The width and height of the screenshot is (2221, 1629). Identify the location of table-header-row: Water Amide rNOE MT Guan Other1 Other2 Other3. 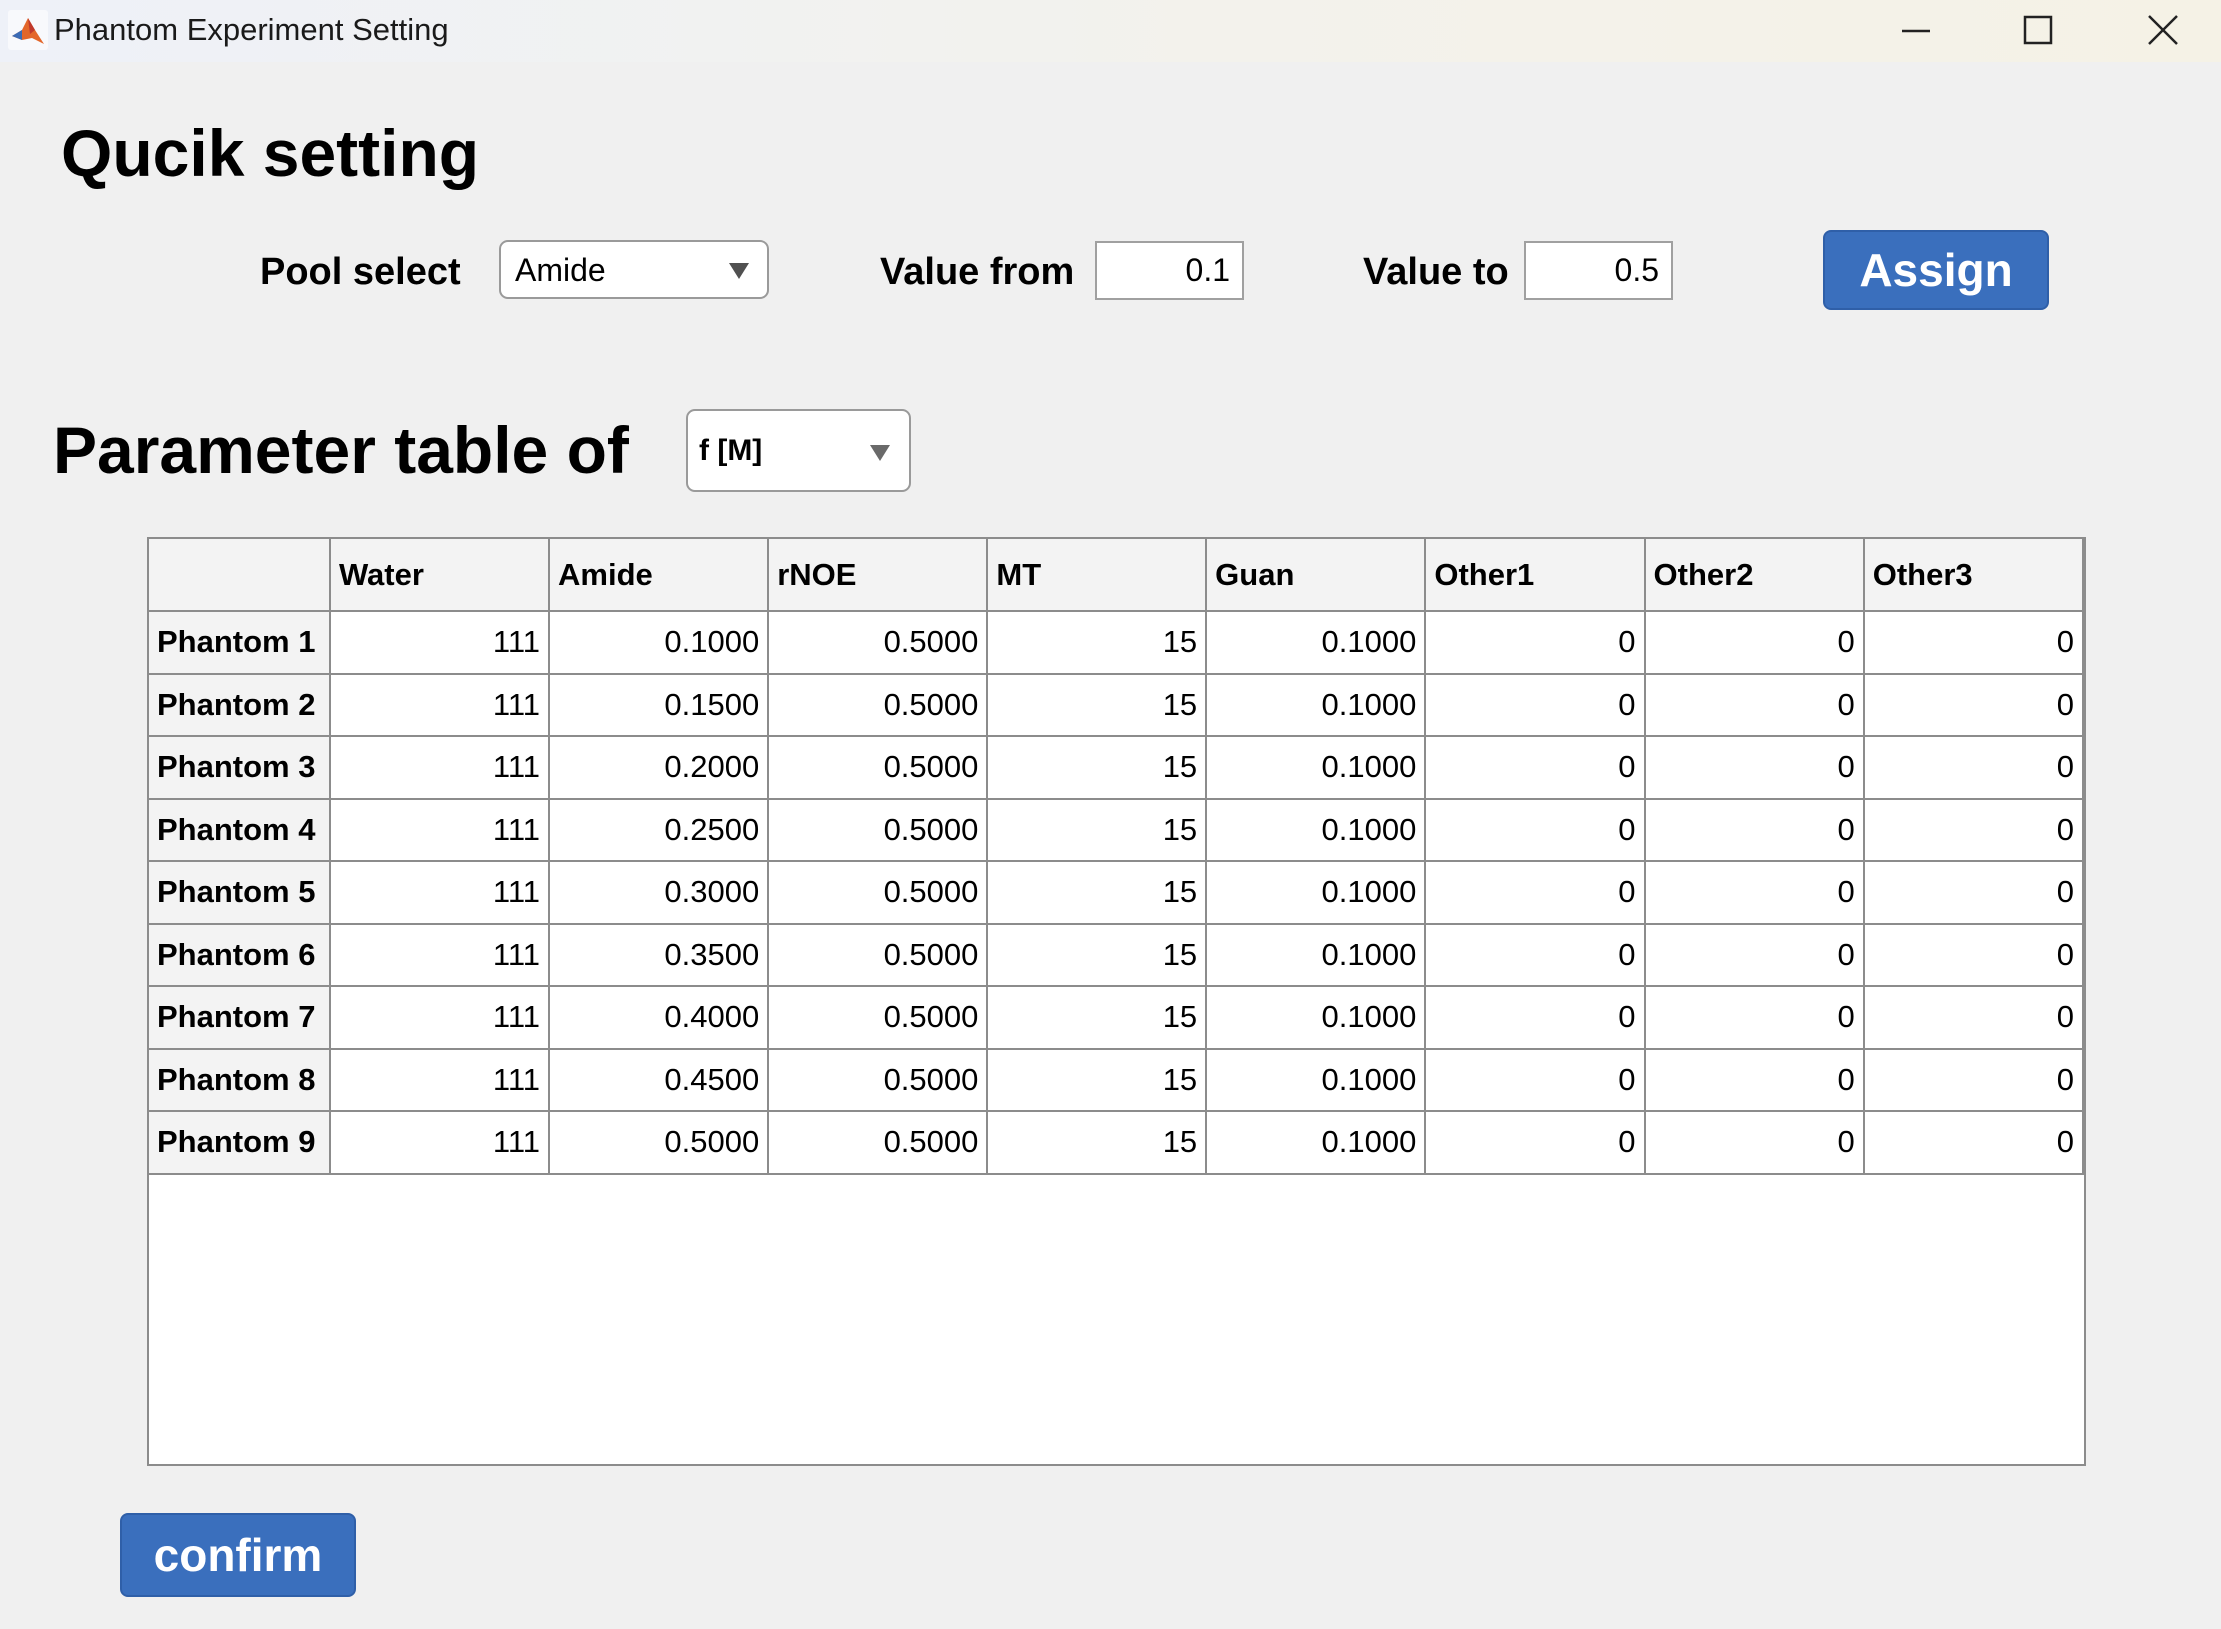
(1117, 575).